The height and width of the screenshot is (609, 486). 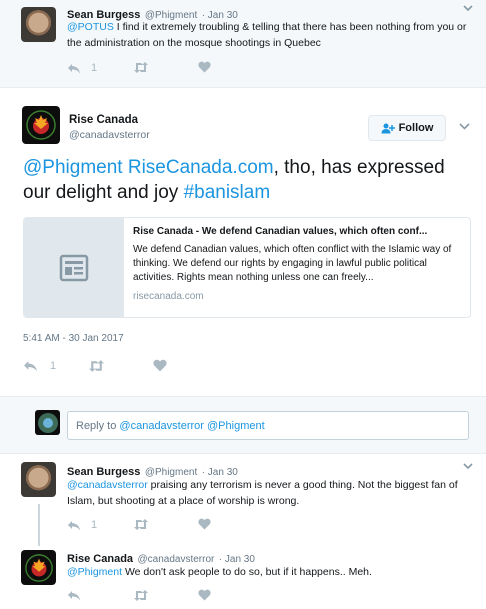 What do you see at coordinates (268, 425) in the screenshot?
I see `reply-input: Reply to @canadavsterror @Phigment` at bounding box center [268, 425].